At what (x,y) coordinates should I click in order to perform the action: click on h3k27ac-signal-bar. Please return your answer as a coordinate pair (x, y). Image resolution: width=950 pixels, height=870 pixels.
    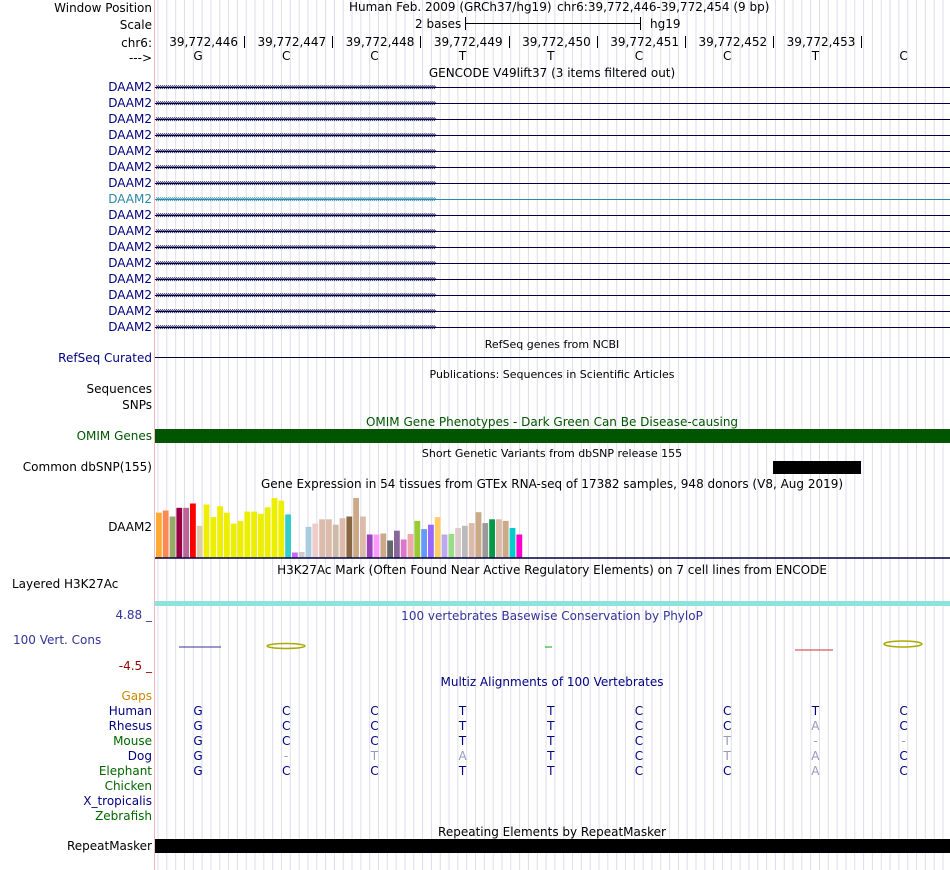
    Looking at the image, I should click on (552, 603).